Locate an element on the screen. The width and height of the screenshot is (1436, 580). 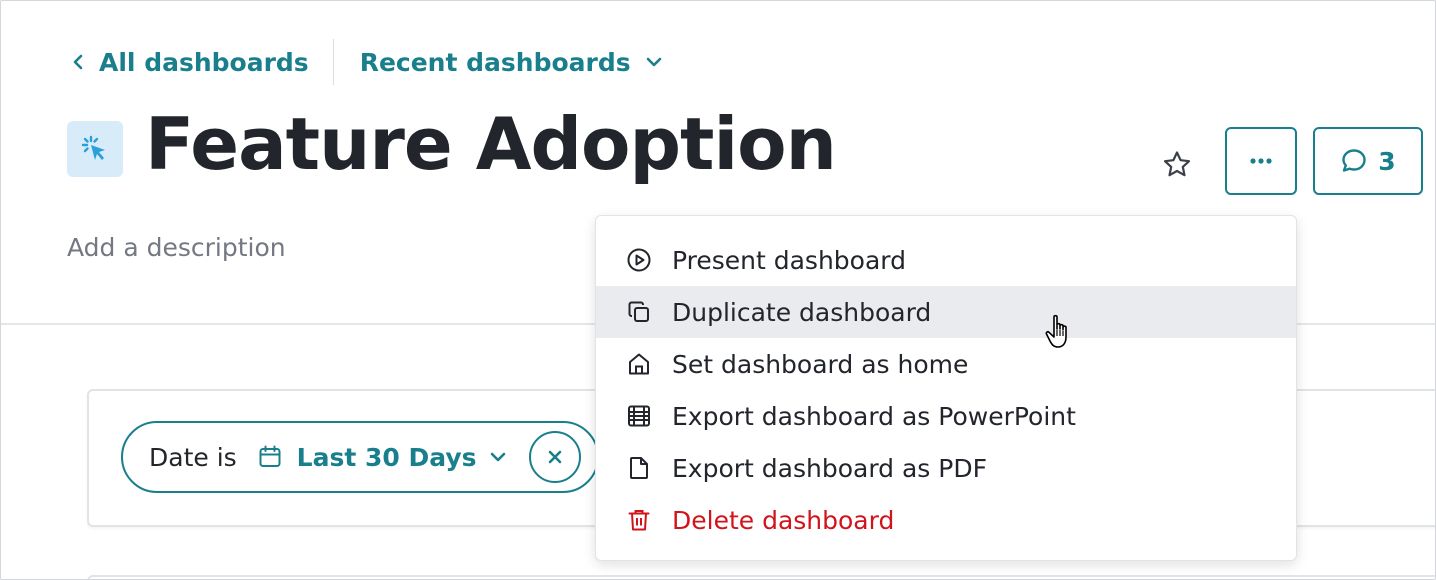
menu-item-export-pdf: Export dashboard as PDF is located at coordinates (946, 468).